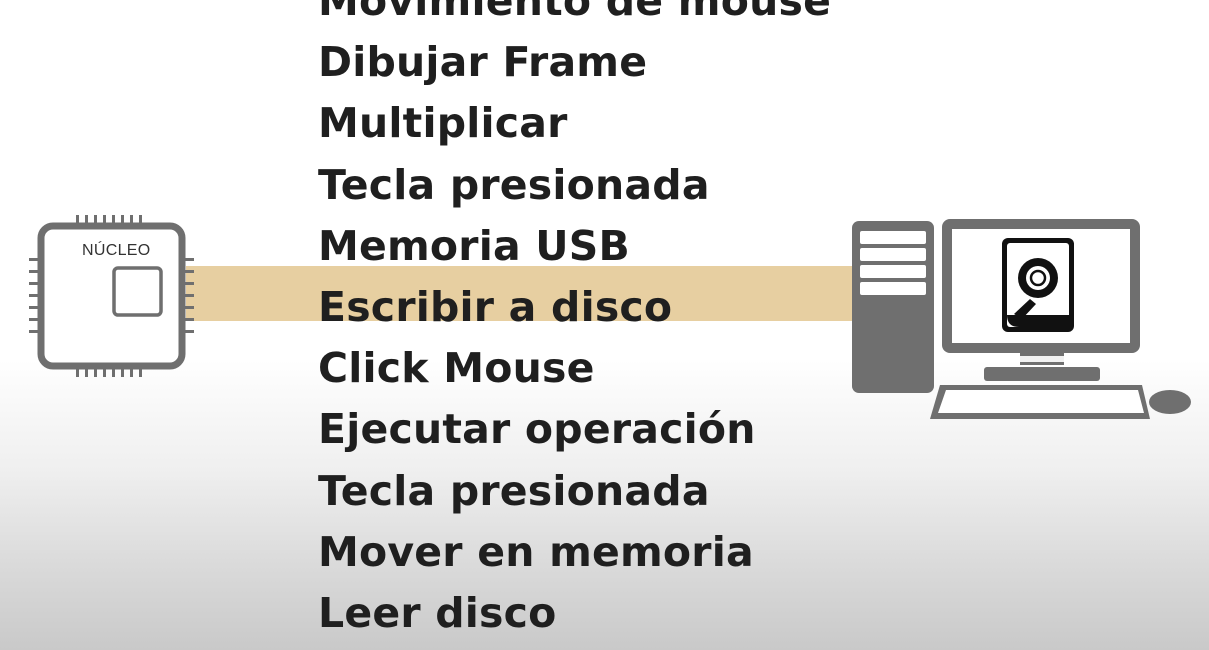 The height and width of the screenshot is (650, 1209). Describe the element at coordinates (437, 612) in the screenshot. I see `event-item: Leer disco` at that location.